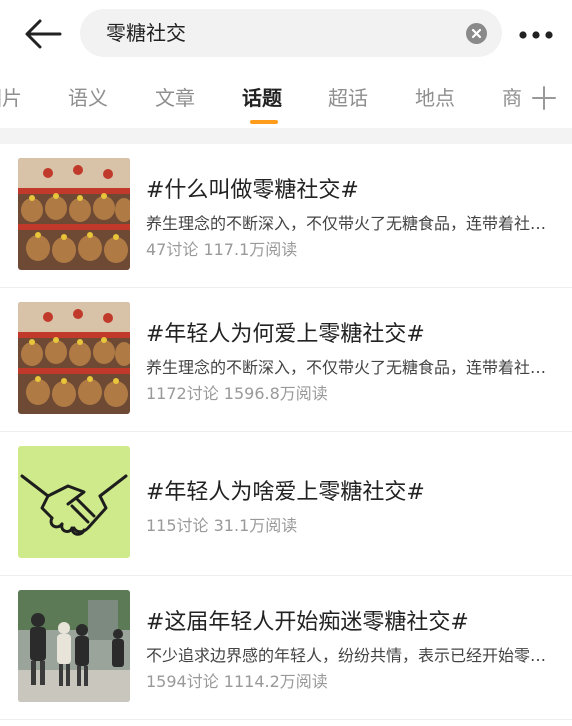  What do you see at coordinates (351, 655) in the screenshot?
I see `topic-description: 不少追求边界感的年轻人，纷纷共情，表示已经开始零糖社交` at bounding box center [351, 655].